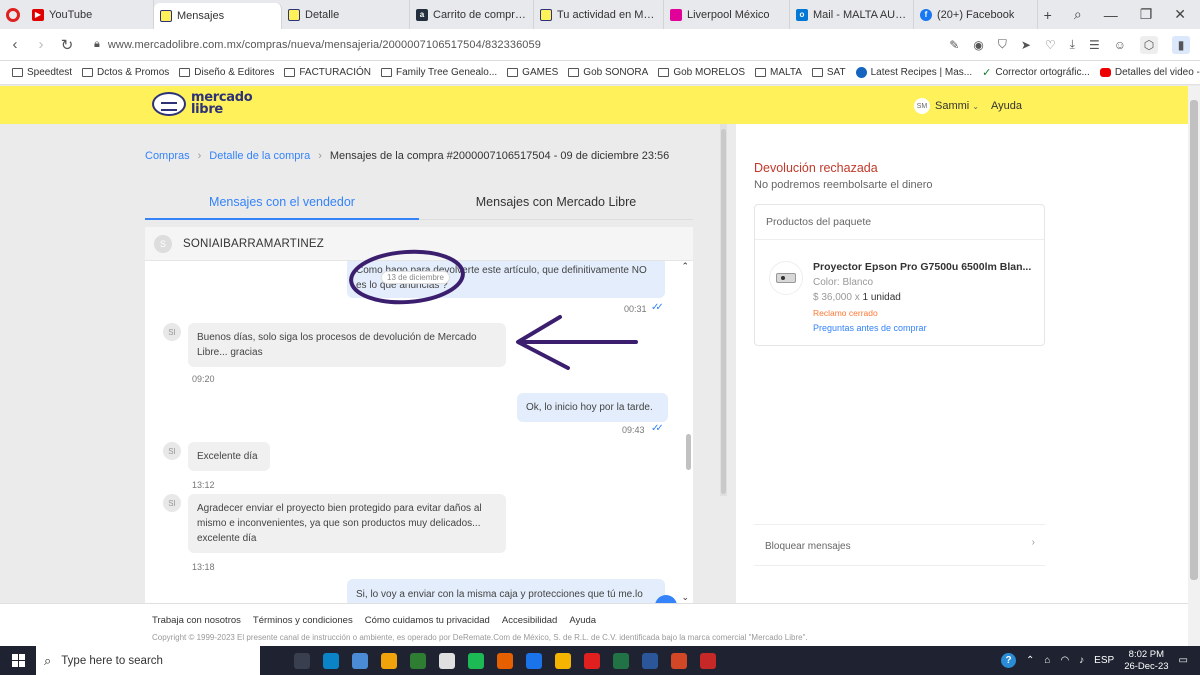  I want to click on message-time: 09:43, so click(633, 430).